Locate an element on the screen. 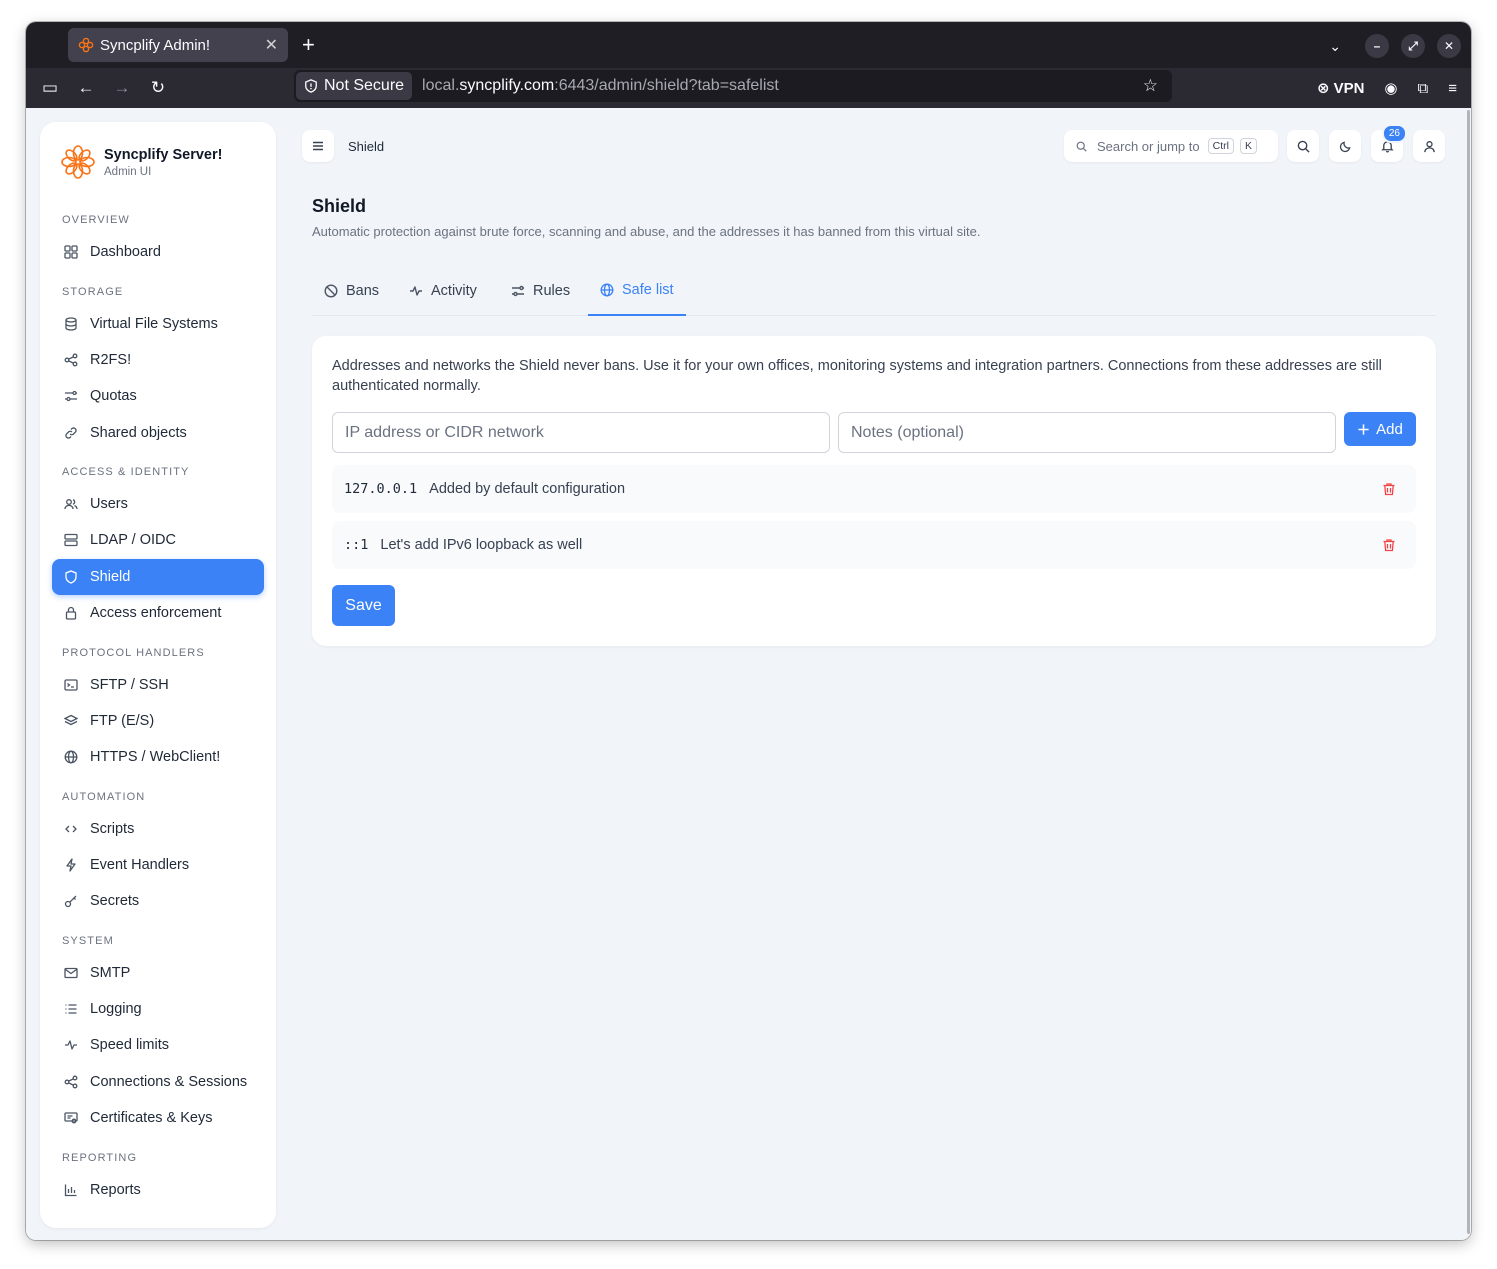 The height and width of the screenshot is (1269, 1497). tab-rules: Rules is located at coordinates (540, 291).